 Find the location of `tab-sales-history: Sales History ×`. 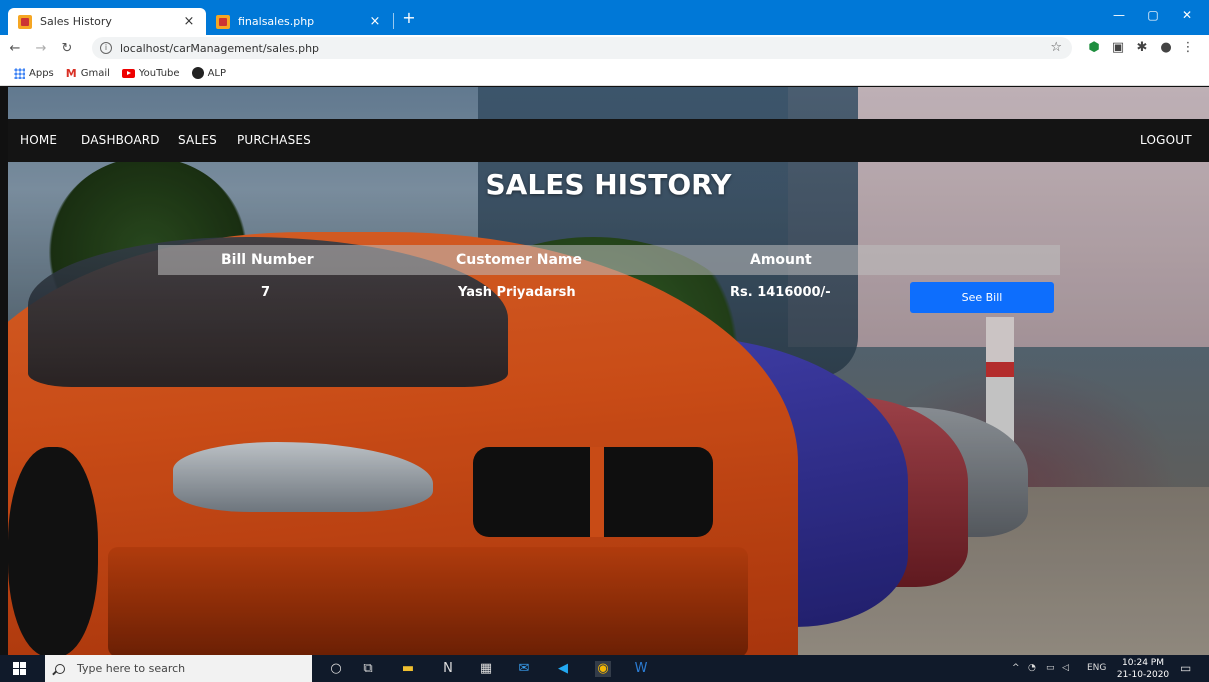

tab-sales-history: Sales History × is located at coordinates (107, 21).